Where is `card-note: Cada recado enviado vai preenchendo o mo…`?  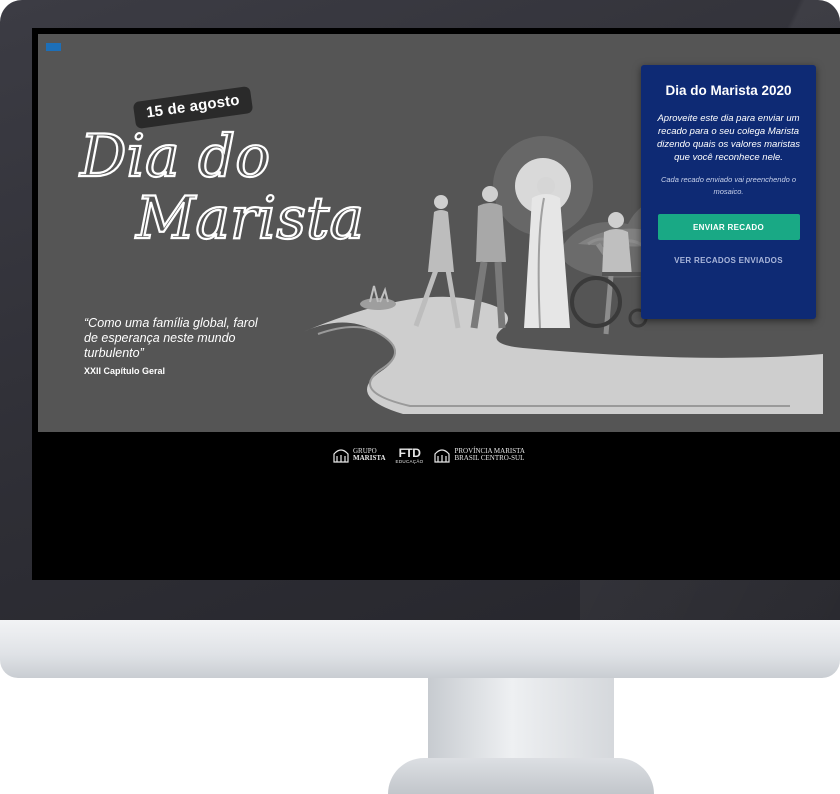 card-note: Cada recado enviado vai preenchendo o mo… is located at coordinates (728, 185).